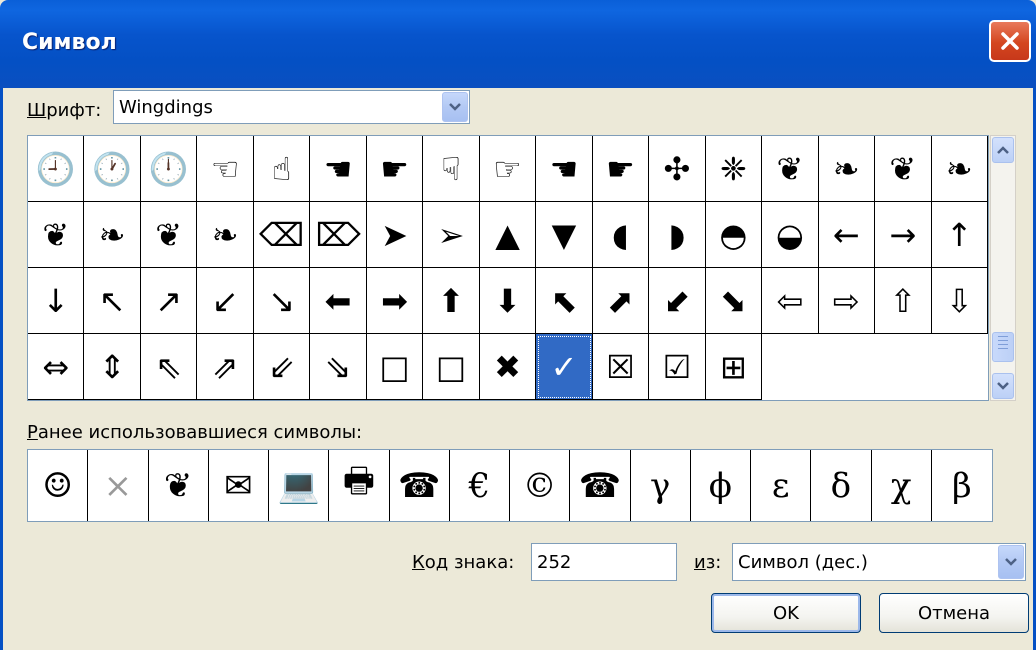  Describe the element at coordinates (169, 301) in the screenshot. I see `symbol-cell: ↗` at that location.